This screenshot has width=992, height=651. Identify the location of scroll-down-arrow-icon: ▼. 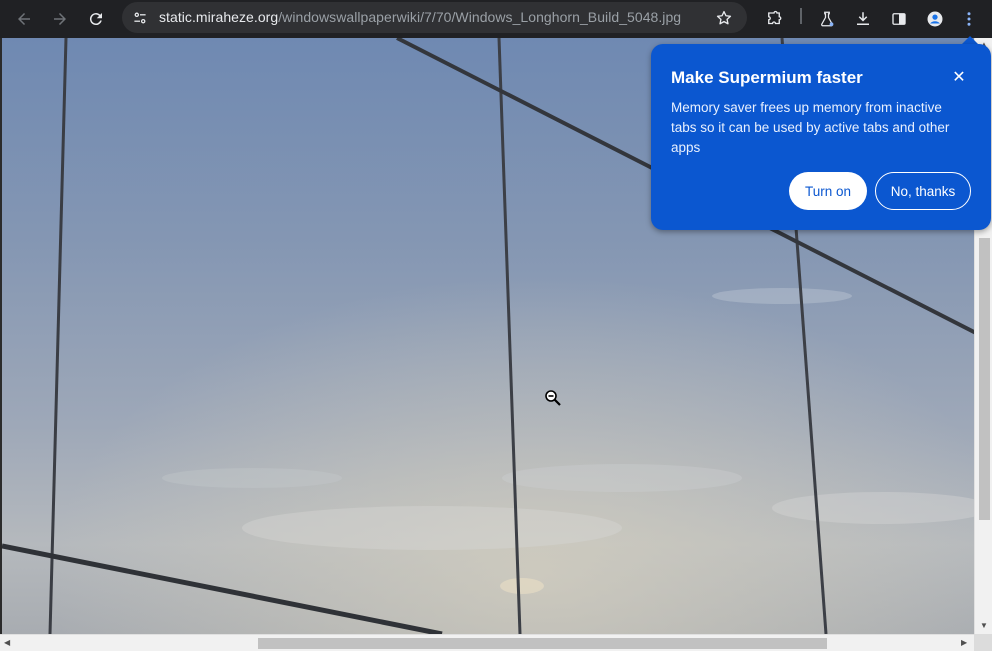
(984, 626).